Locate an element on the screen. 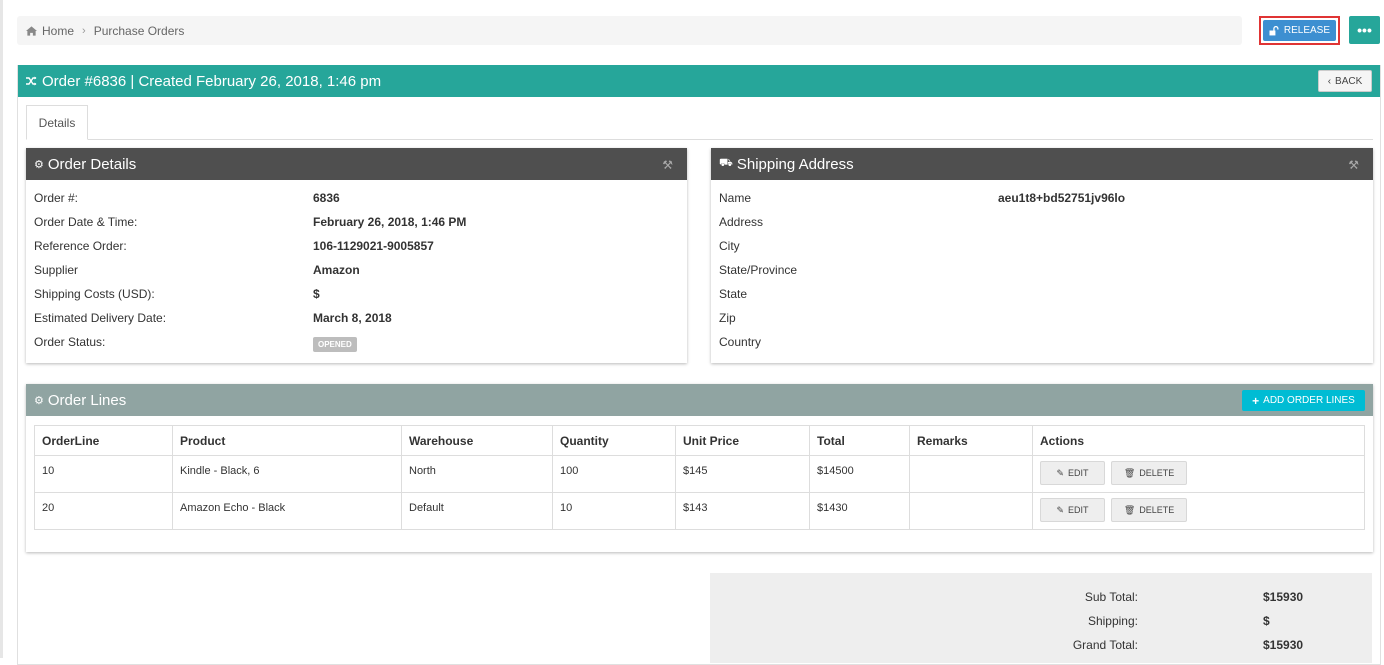  cell-actions: ✎ EDIT 🗑 DELETE is located at coordinates (1198, 511).